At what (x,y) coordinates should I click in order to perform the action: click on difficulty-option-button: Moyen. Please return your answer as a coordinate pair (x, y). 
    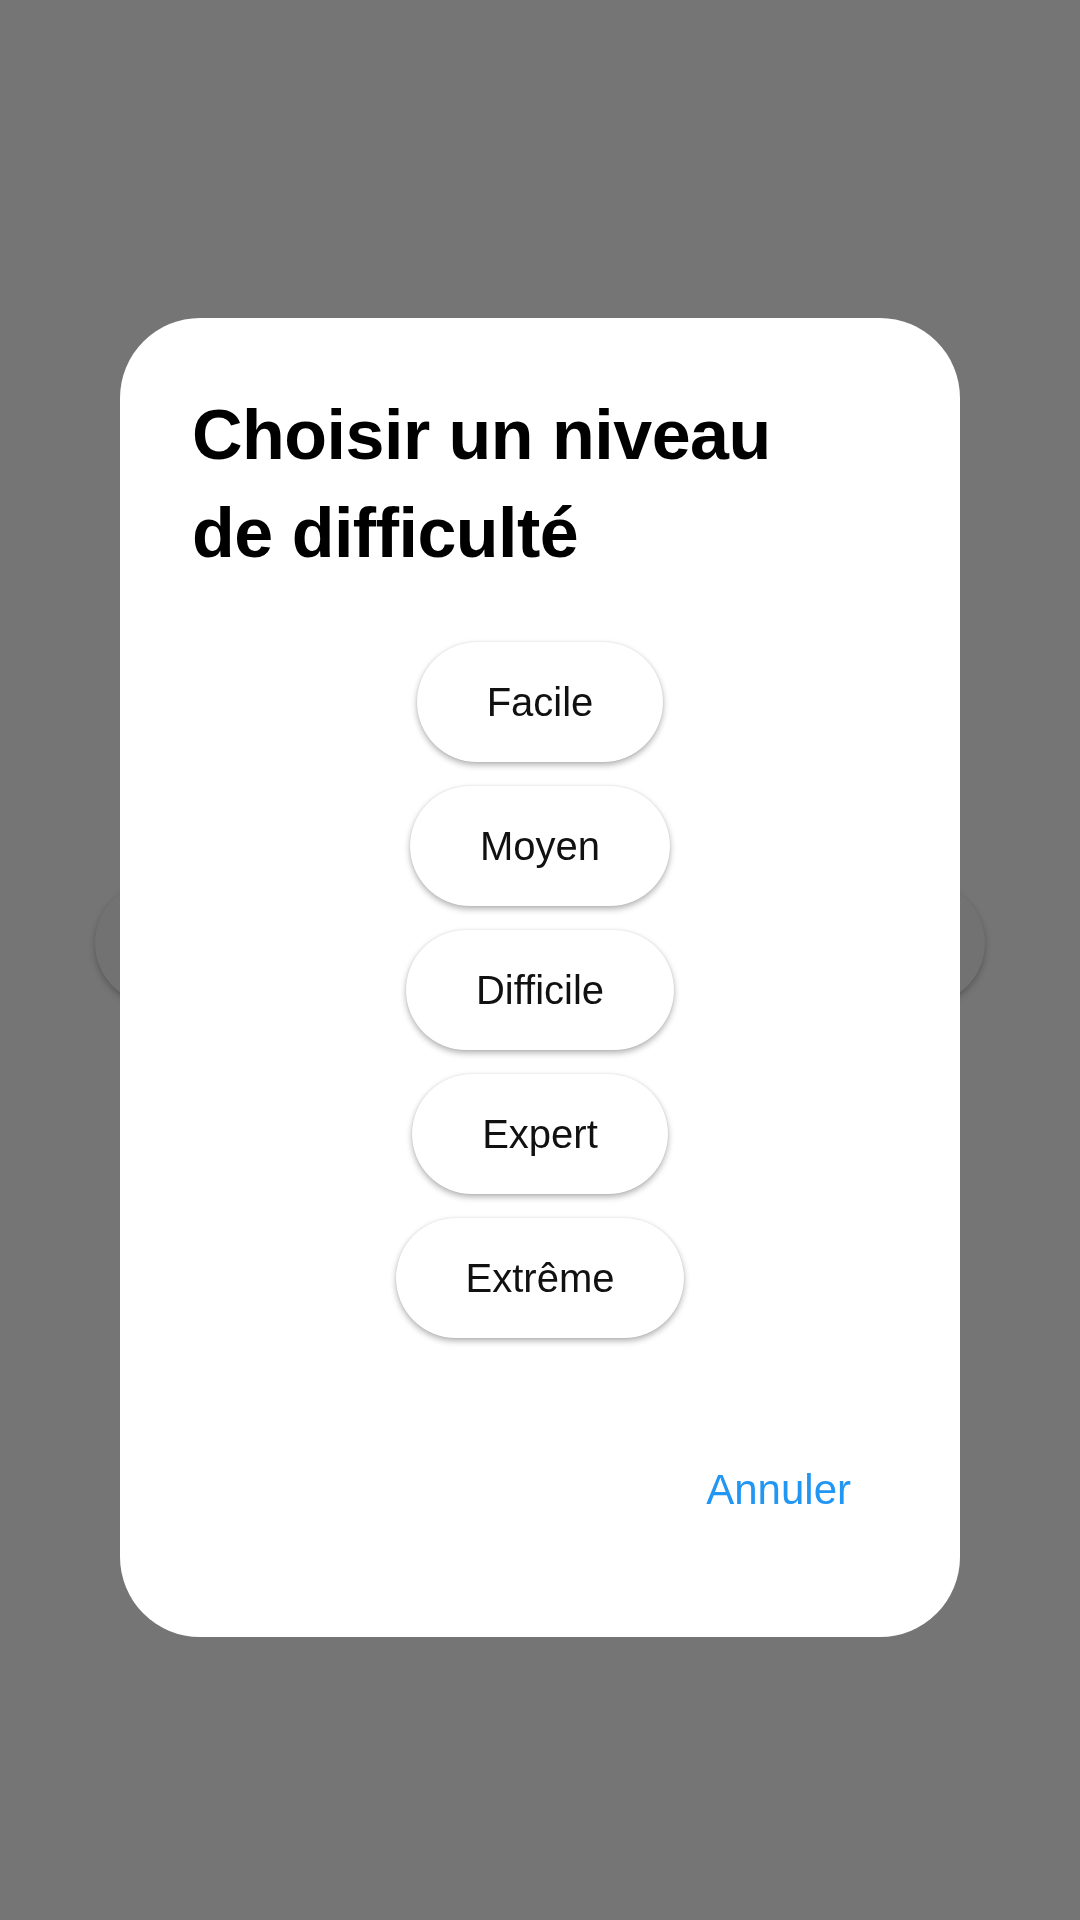
    Looking at the image, I should click on (540, 846).